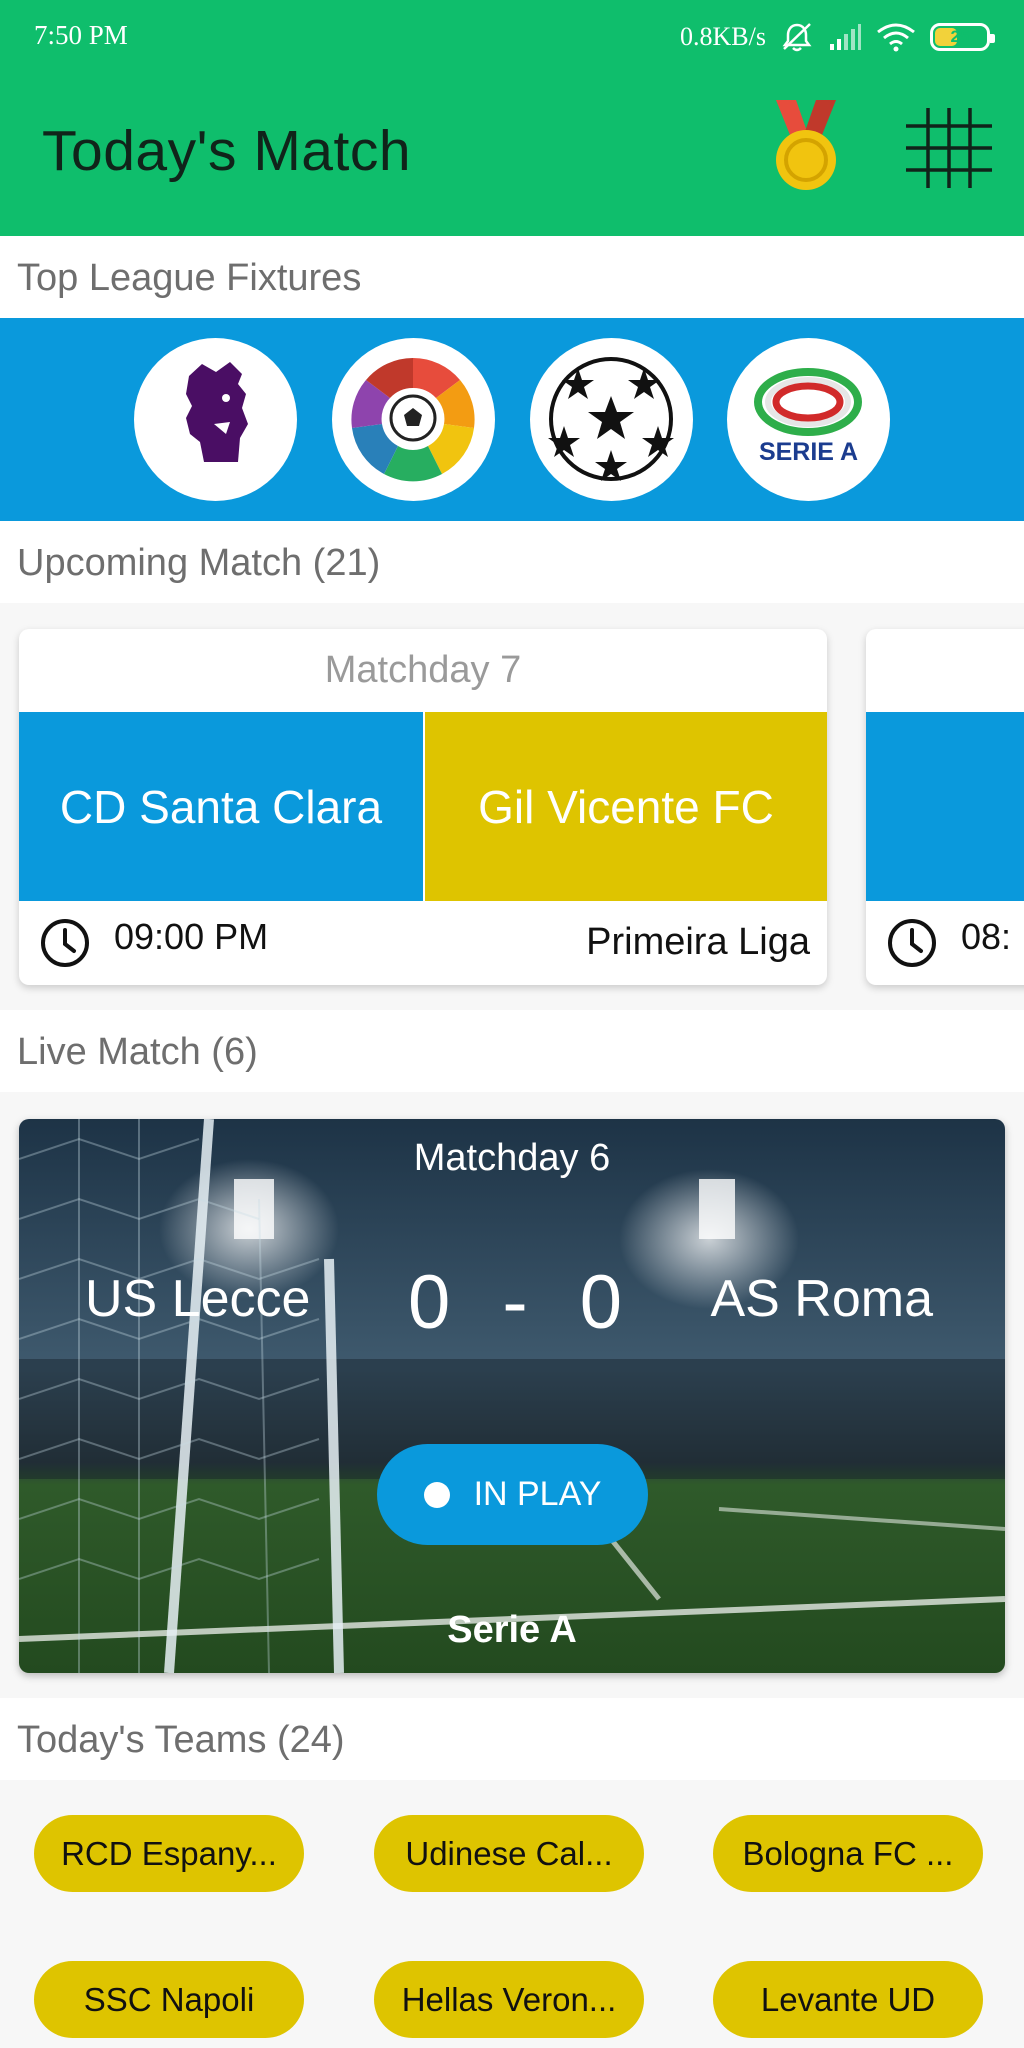 This screenshot has width=1024, height=2048. Describe the element at coordinates (797, 37) in the screenshot. I see `mute-icon` at that location.